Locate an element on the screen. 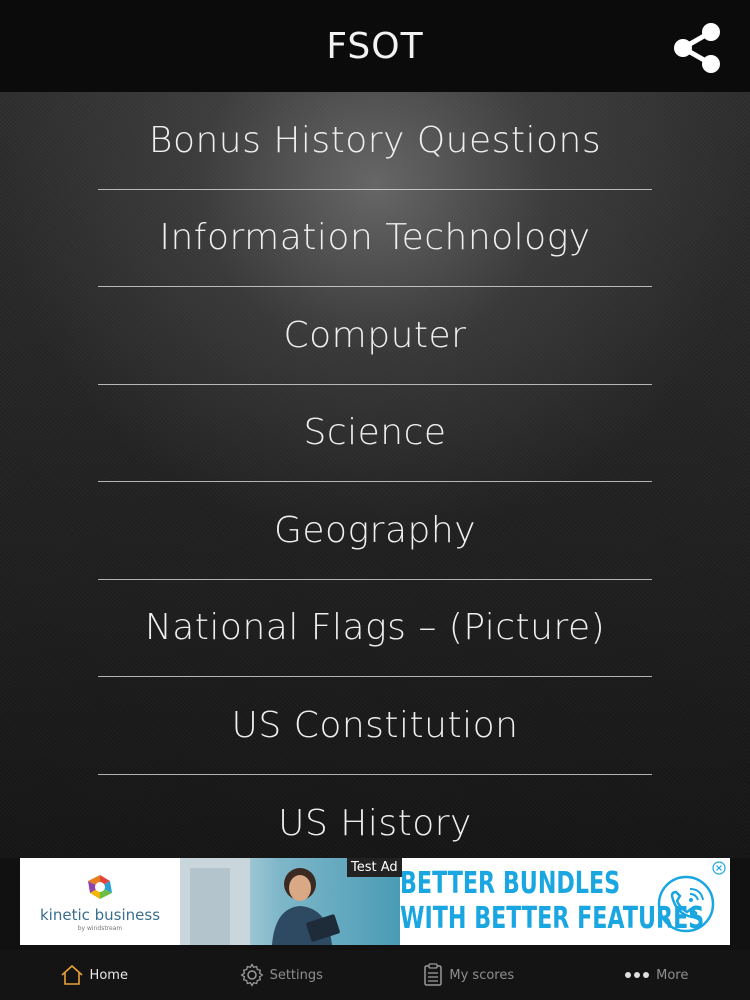  tab-label: Home is located at coordinates (108, 975).